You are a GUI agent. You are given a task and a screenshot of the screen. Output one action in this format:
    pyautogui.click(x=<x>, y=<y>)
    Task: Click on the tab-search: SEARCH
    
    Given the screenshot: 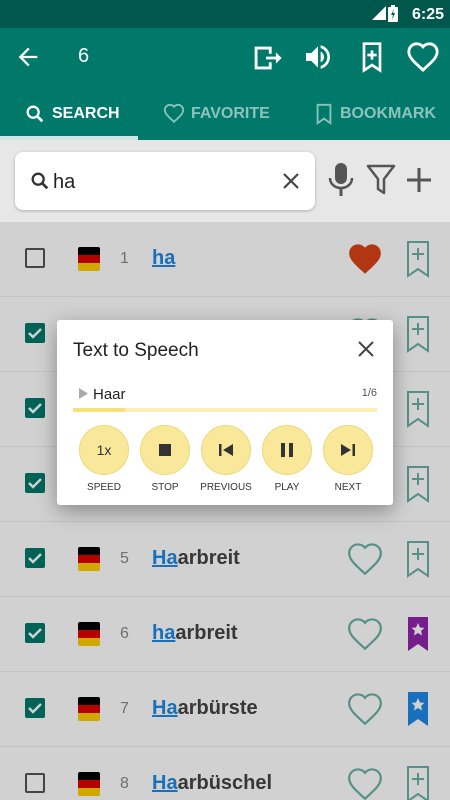 What is the action you would take?
    pyautogui.click(x=72, y=114)
    